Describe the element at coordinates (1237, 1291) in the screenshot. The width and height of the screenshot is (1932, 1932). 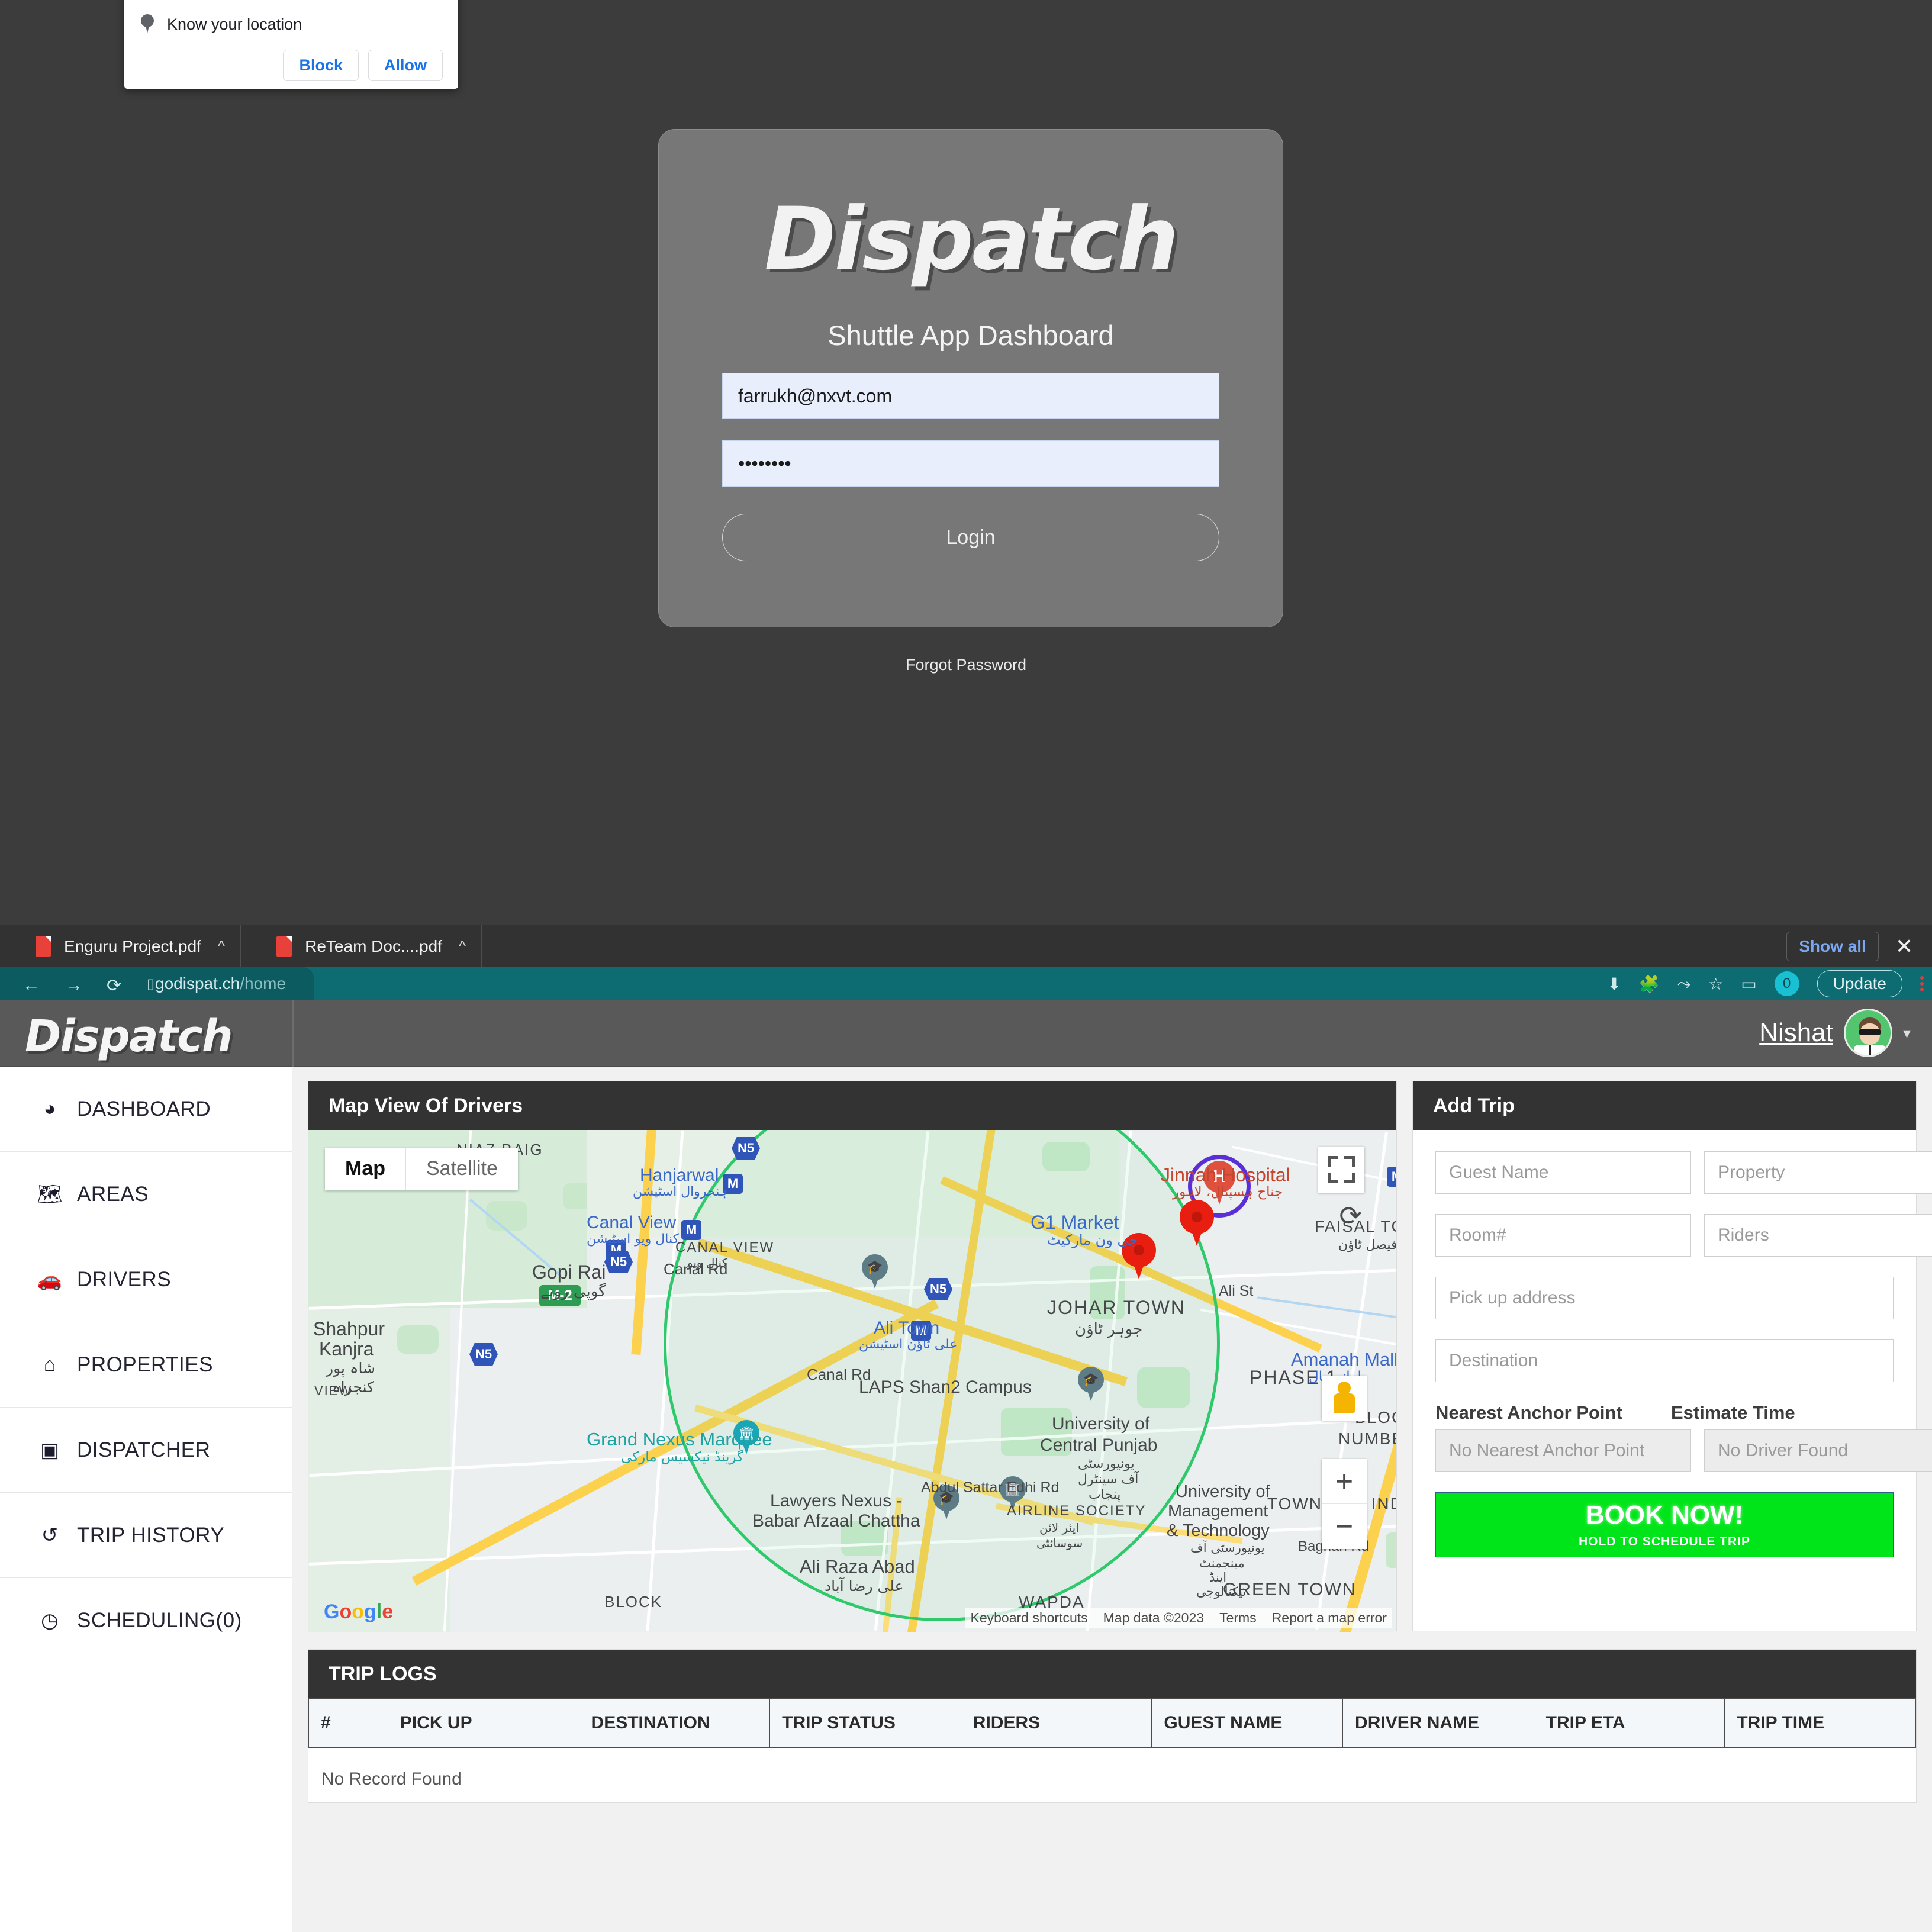
I see `map-label: Ali St` at that location.